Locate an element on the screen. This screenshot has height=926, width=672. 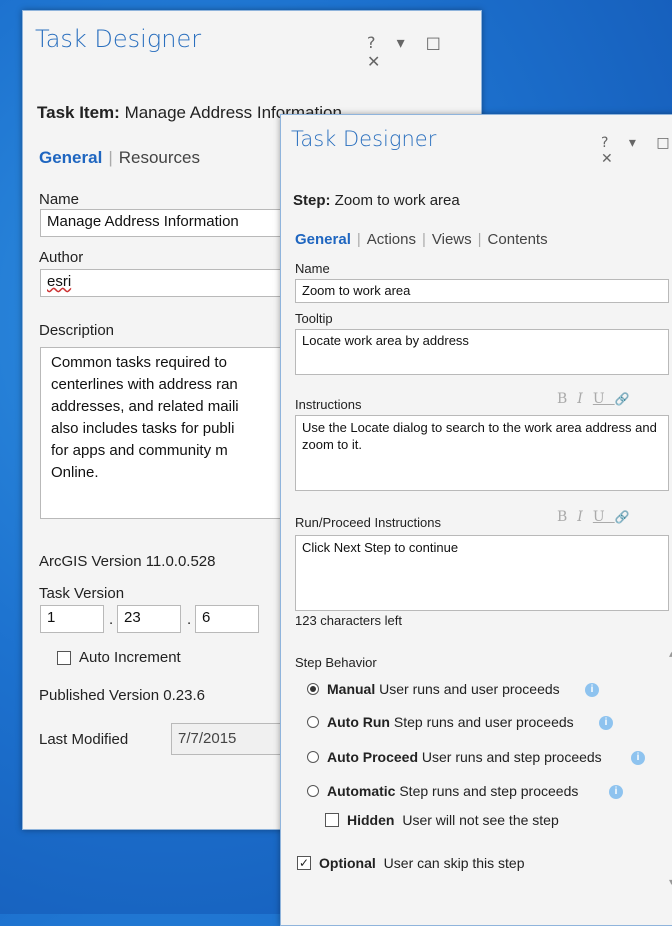
tooltip-textarea: Locate work area by address is located at coordinates (482, 352).